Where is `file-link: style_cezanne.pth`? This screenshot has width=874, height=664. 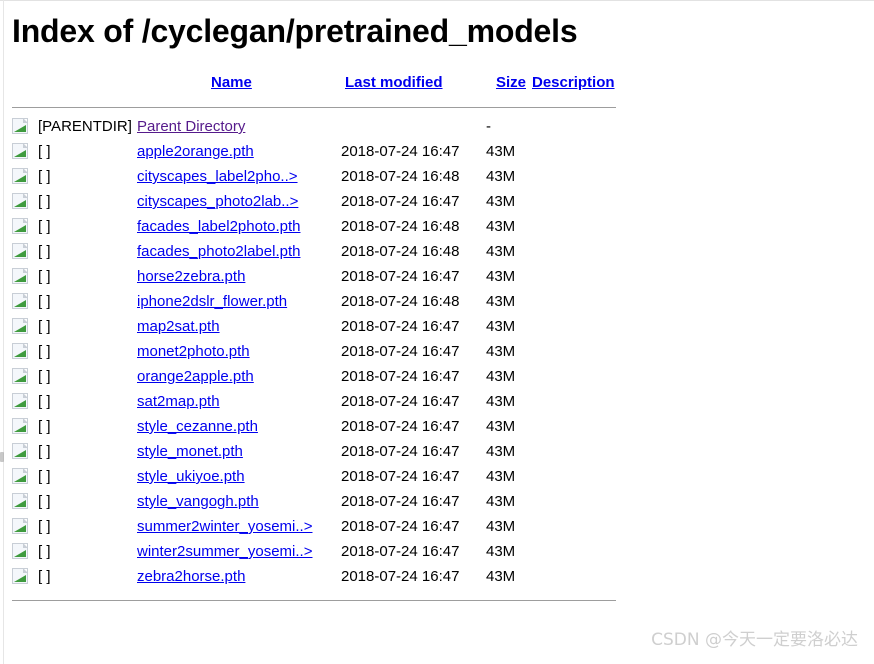 file-link: style_cezanne.pth is located at coordinates (197, 426).